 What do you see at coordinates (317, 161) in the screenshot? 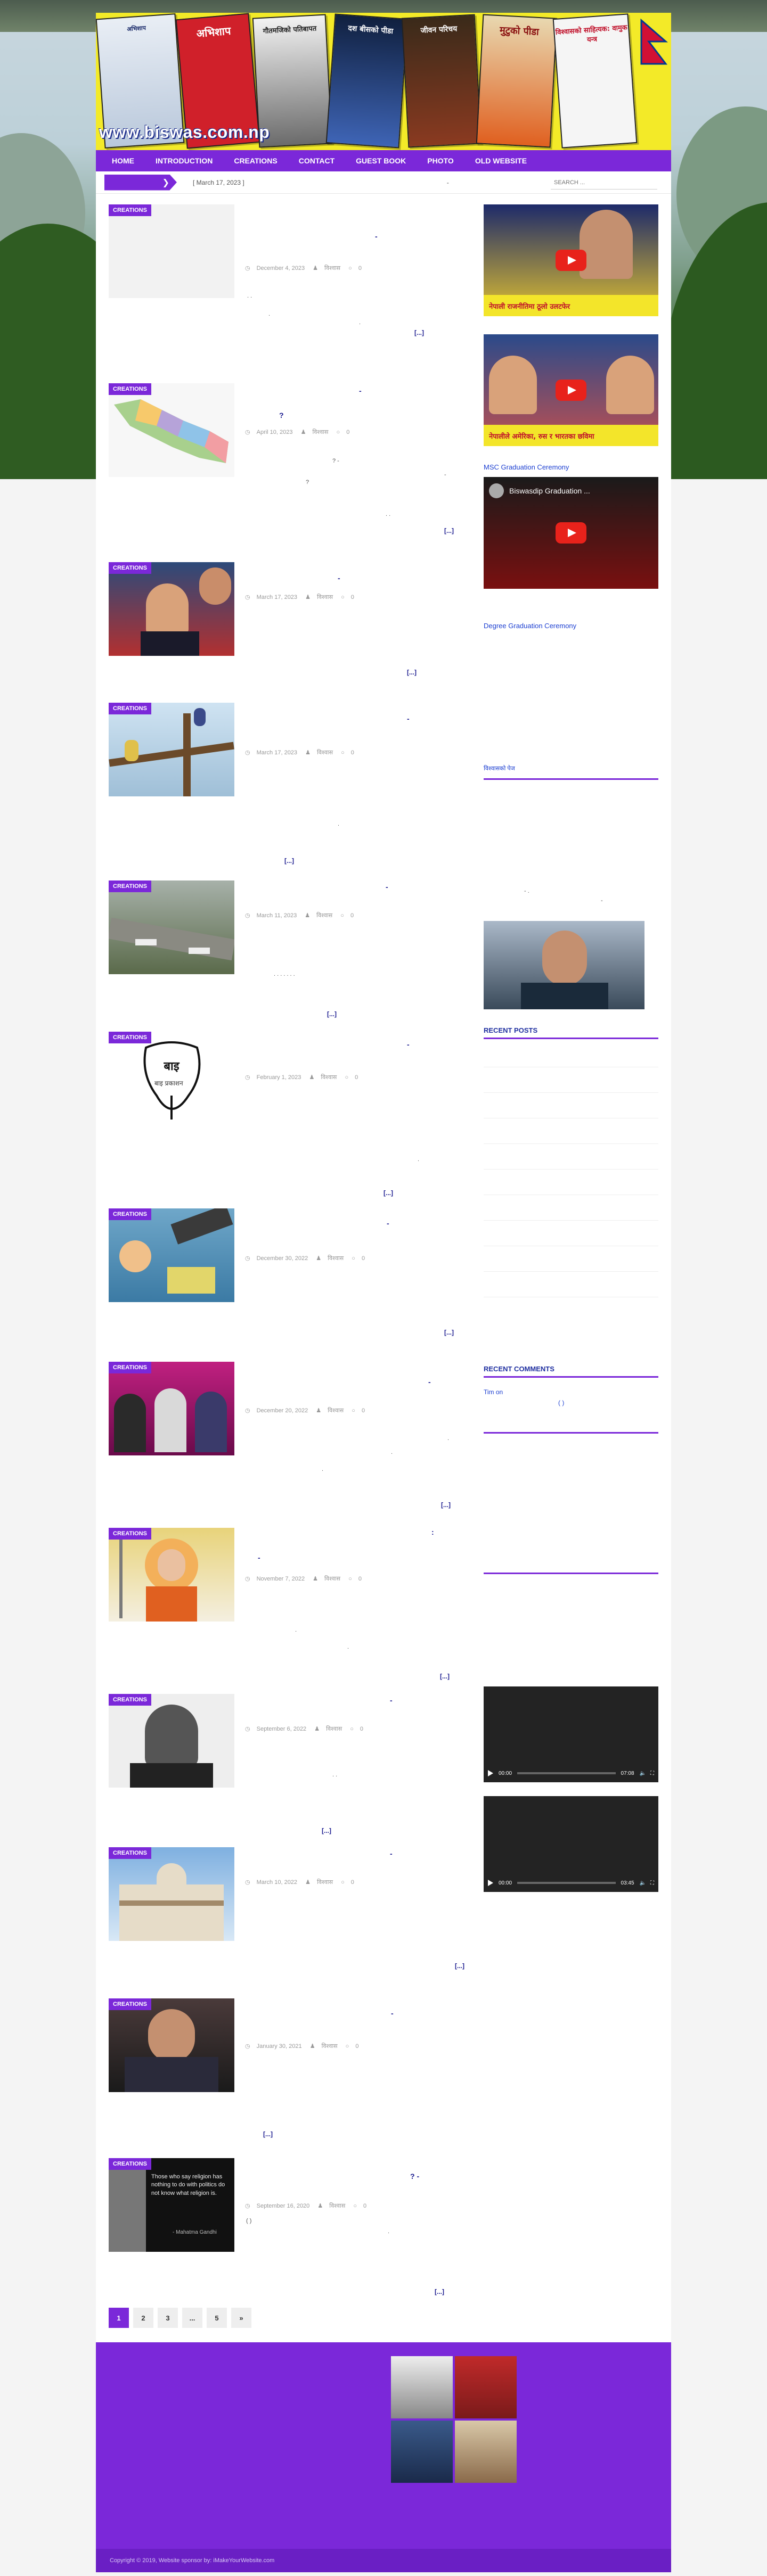
I see `nav-contact: CONTACT` at bounding box center [317, 161].